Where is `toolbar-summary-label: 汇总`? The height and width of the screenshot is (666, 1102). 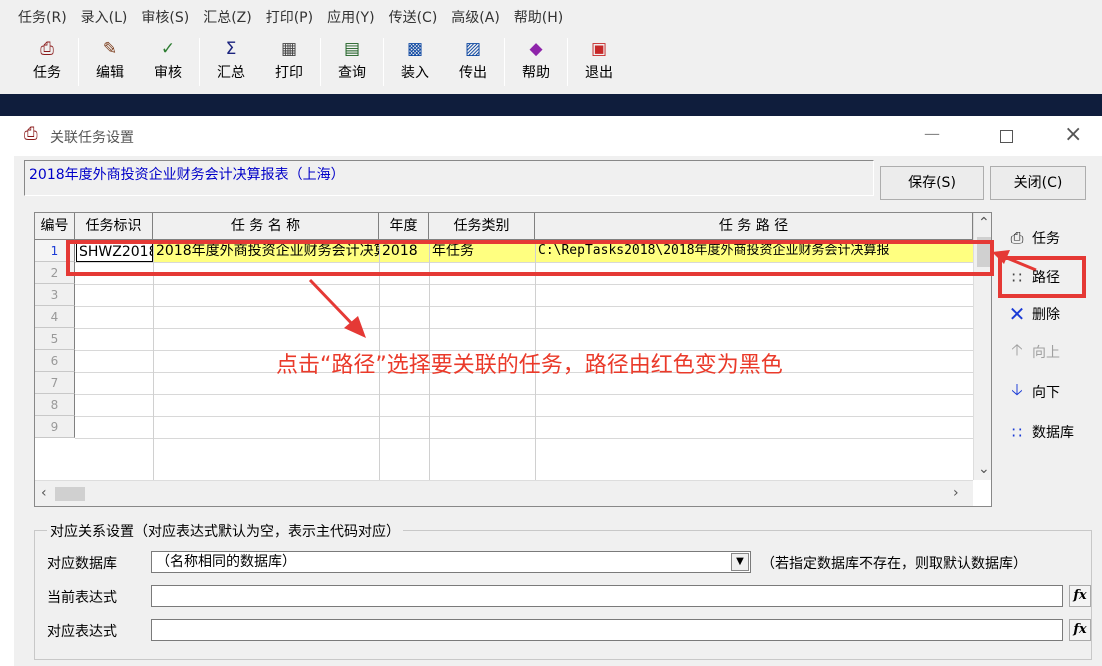
toolbar-summary-label: 汇总 is located at coordinates (231, 73).